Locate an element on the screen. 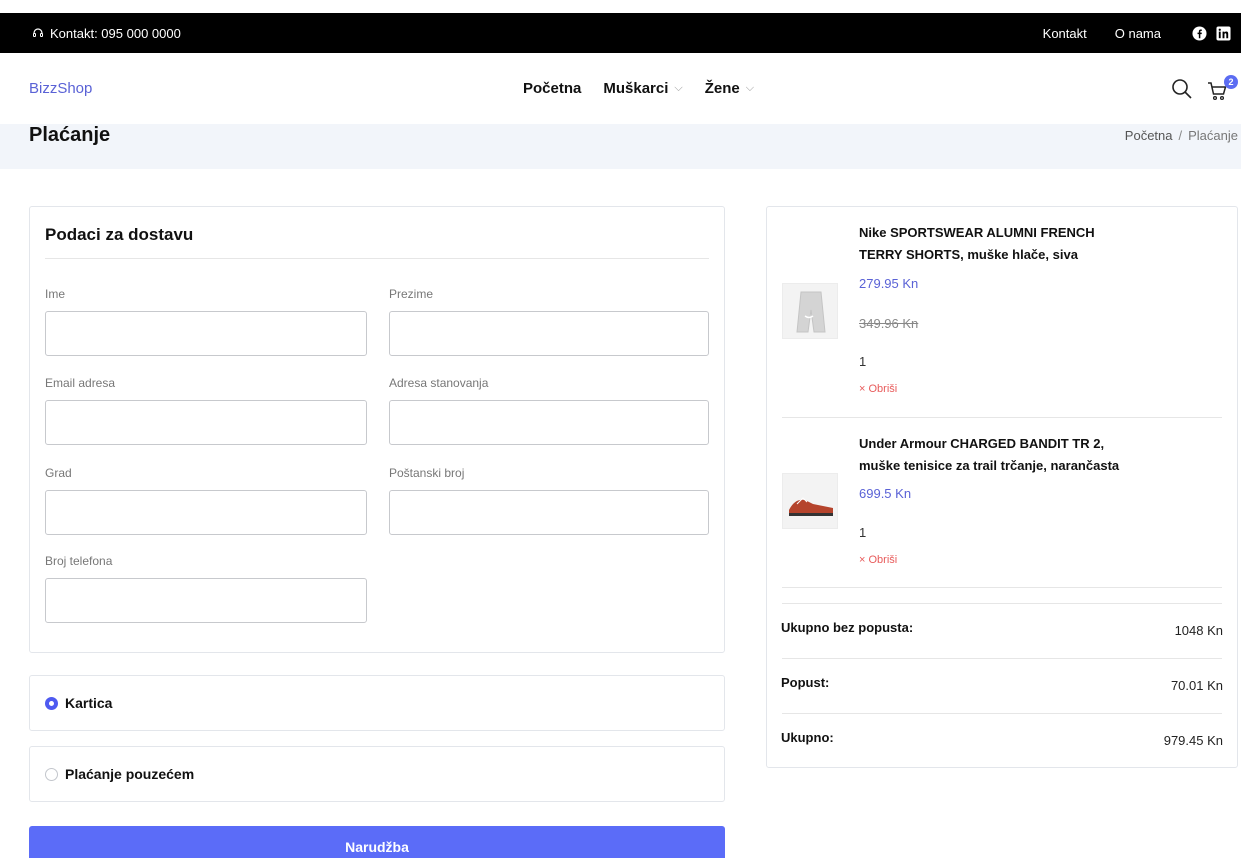 Image resolution: width=1241 pixels, height=858 pixels. address-input is located at coordinates (549, 422).